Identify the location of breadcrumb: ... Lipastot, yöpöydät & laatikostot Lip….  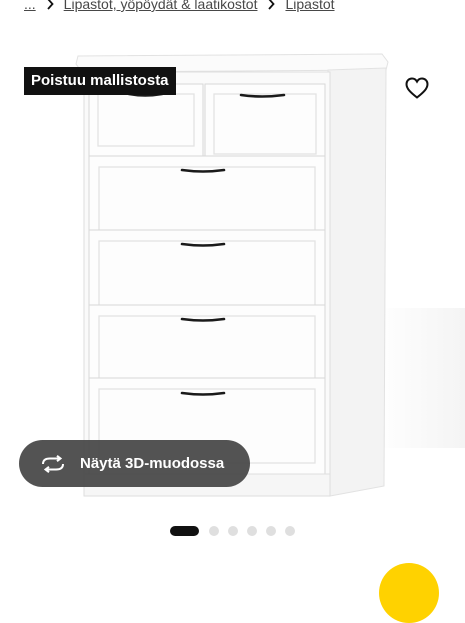
(244, 7).